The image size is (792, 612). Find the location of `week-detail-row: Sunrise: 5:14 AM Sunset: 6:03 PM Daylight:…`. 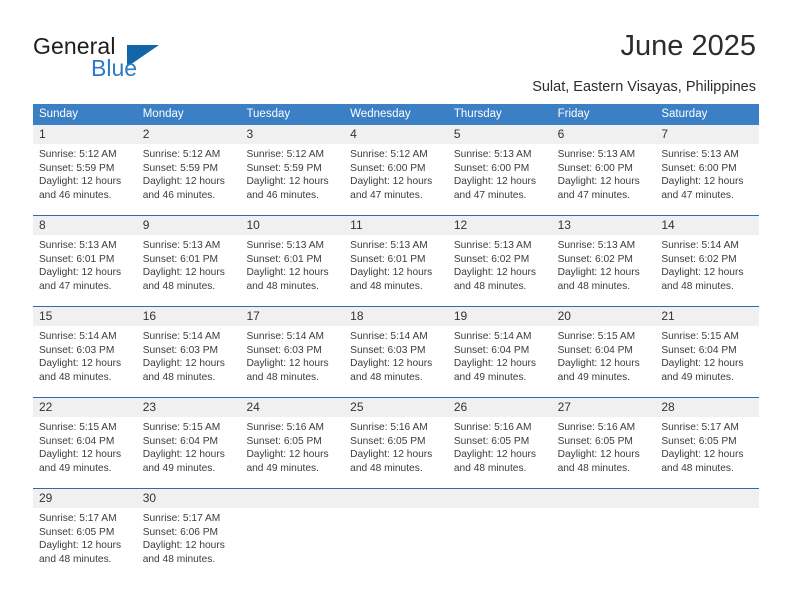

week-detail-row: Sunrise: 5:14 AM Sunset: 6:03 PM Daylight:… is located at coordinates (396, 361).